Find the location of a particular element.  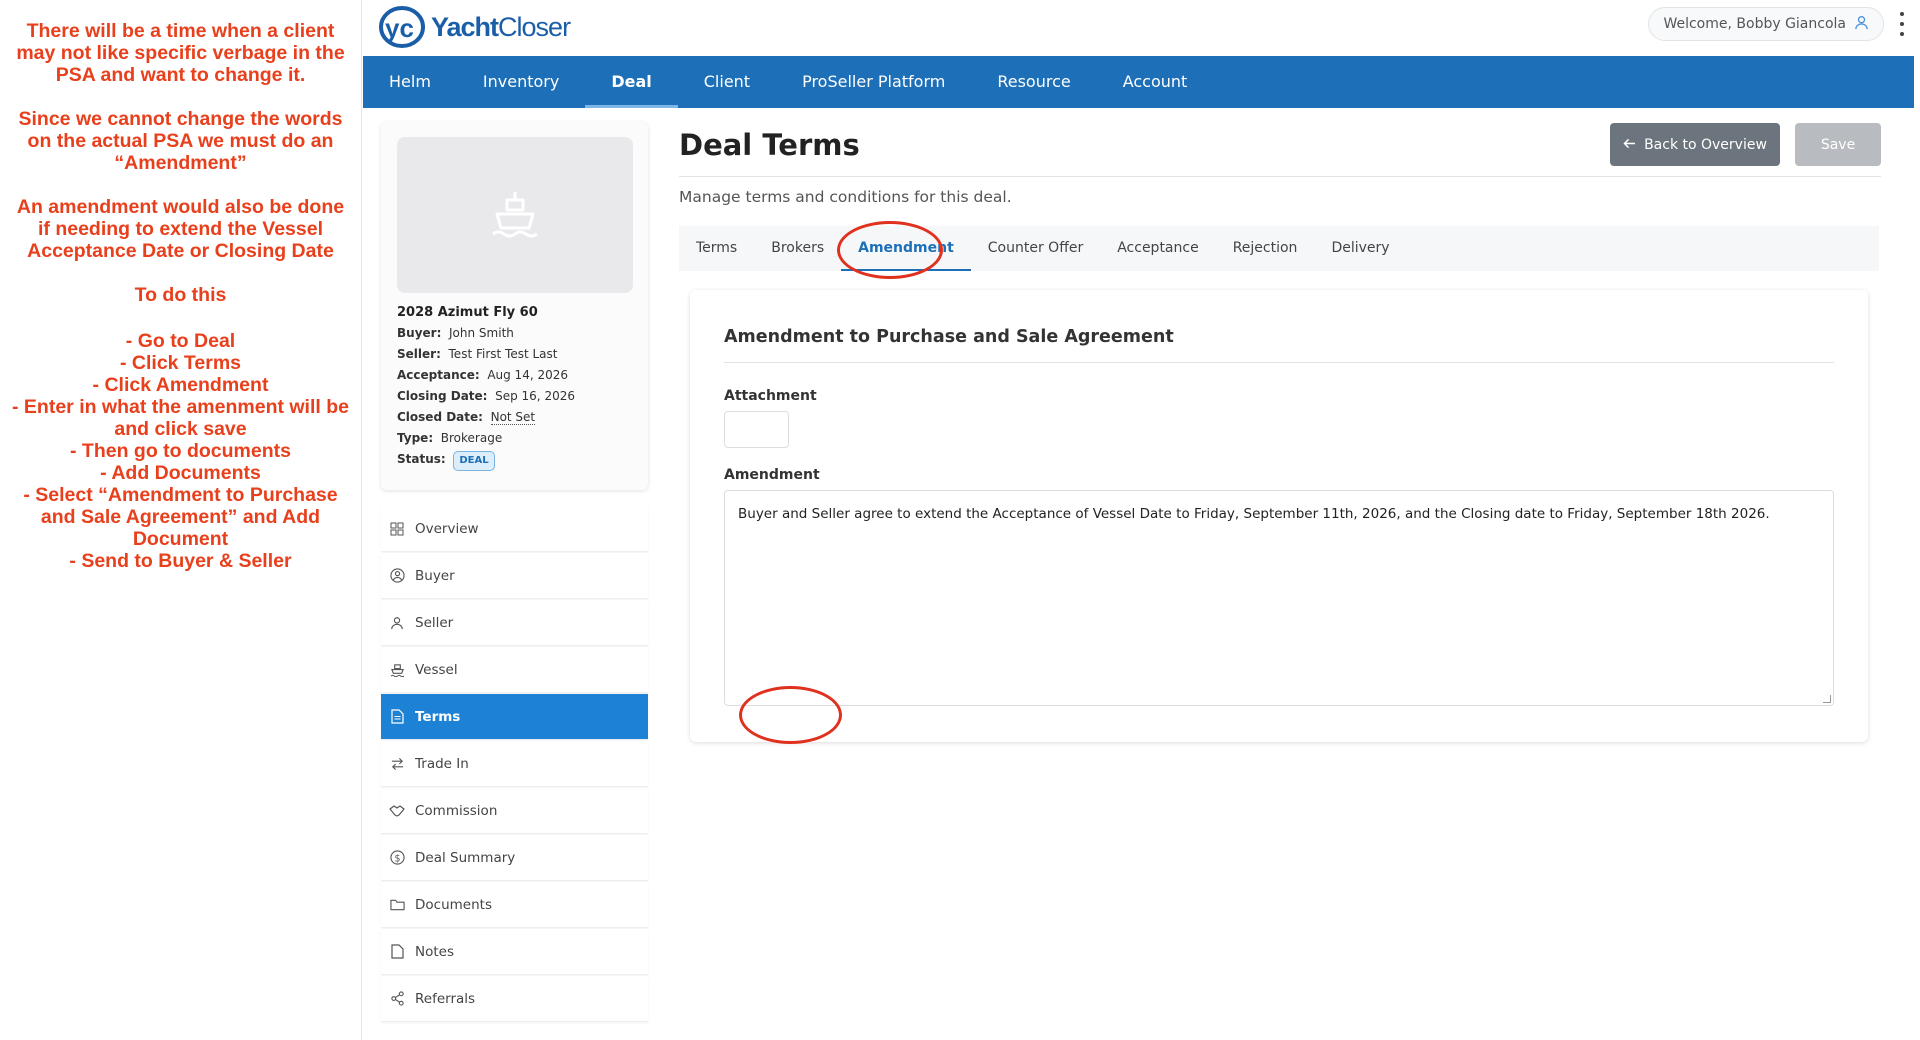

tab-delivery: Delivery is located at coordinates (1360, 248).